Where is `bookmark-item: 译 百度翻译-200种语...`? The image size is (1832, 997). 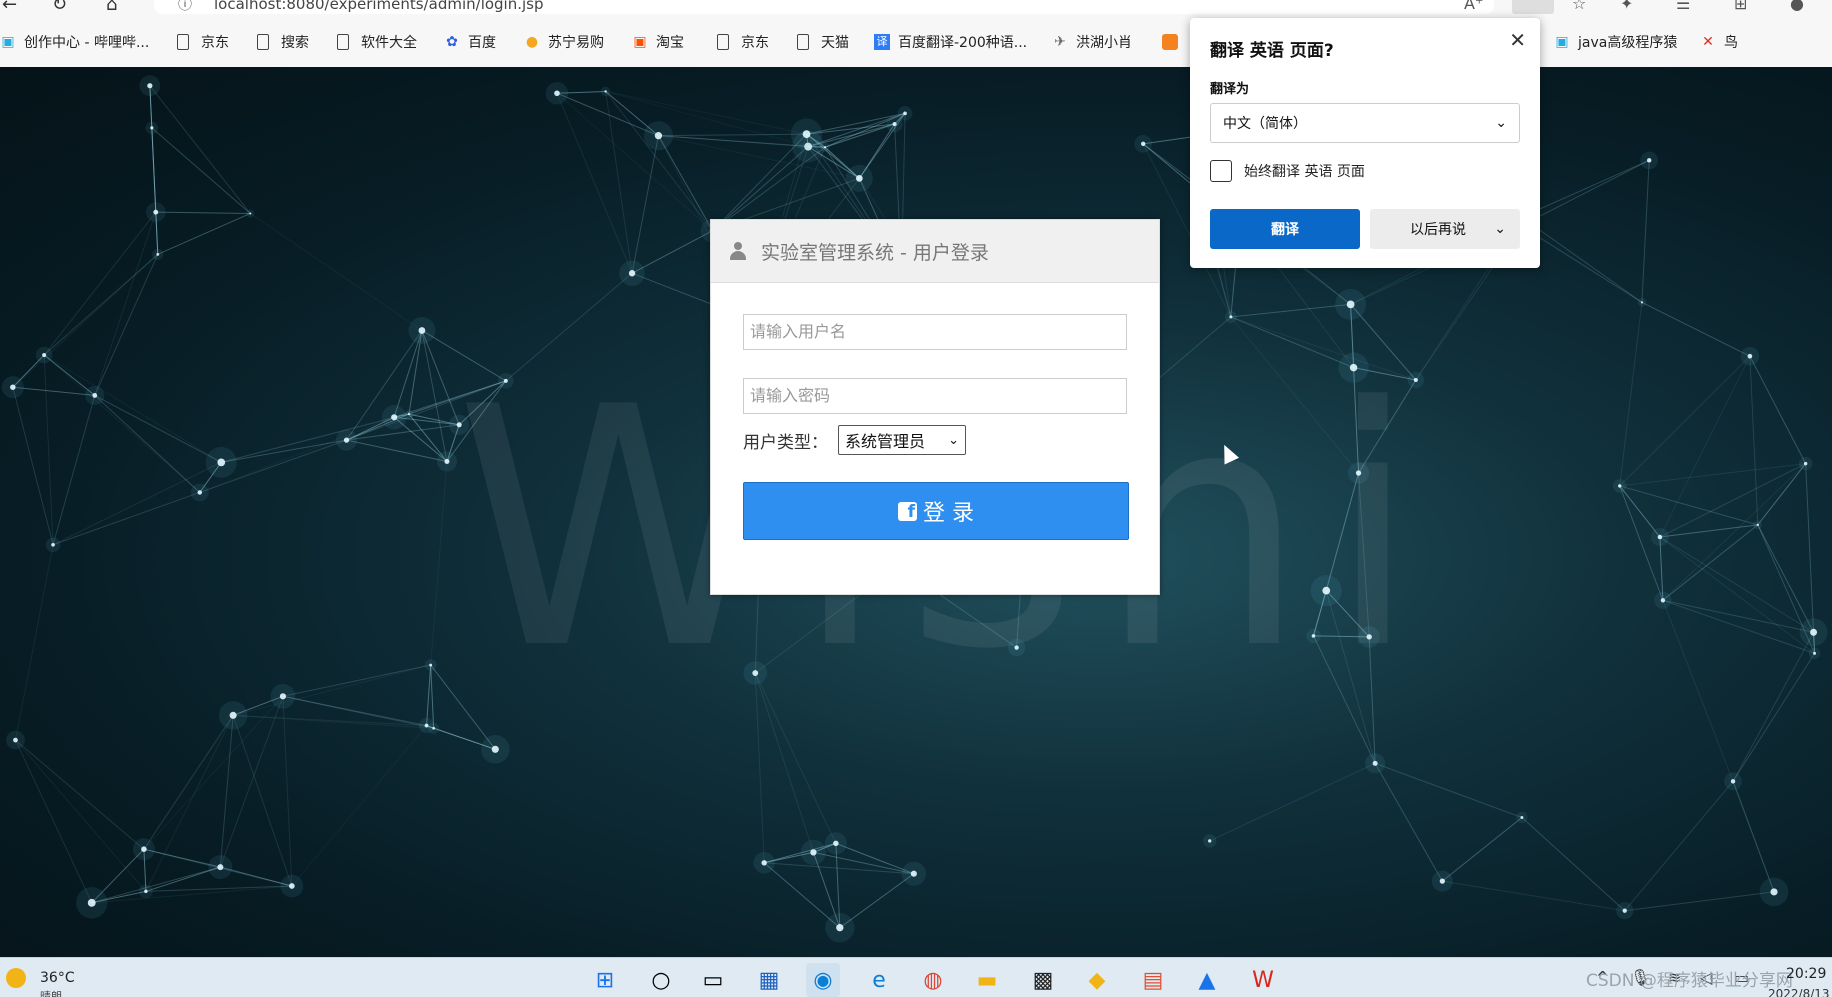
bookmark-item: 译 百度翻译-200种语... is located at coordinates (950, 42).